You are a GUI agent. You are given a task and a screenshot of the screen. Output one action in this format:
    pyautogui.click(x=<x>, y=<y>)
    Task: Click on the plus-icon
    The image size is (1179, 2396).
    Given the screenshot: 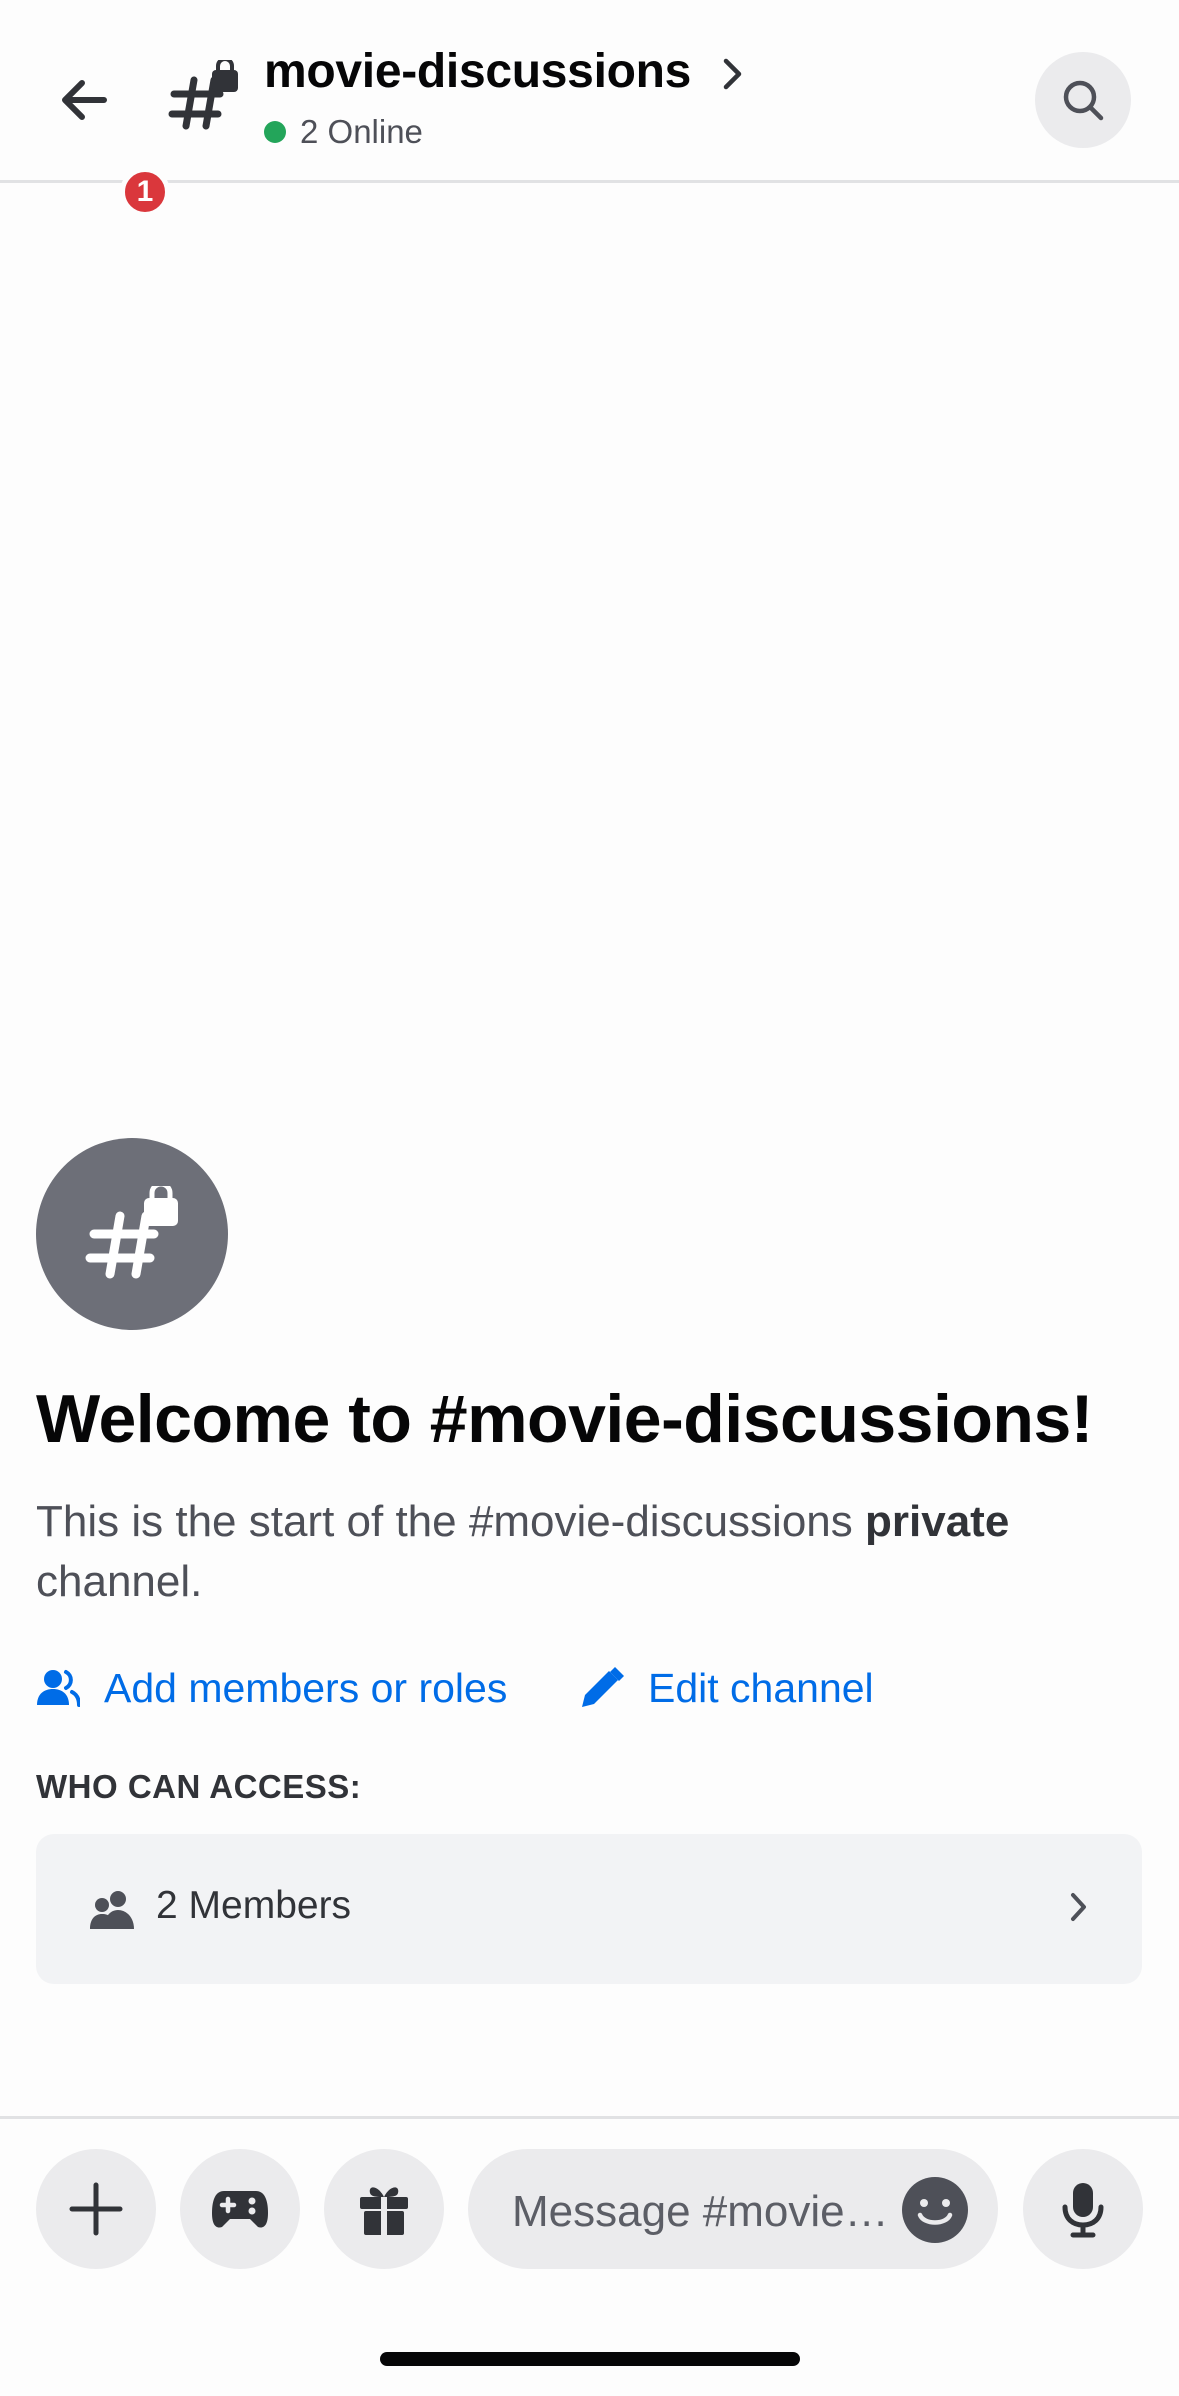 What is the action you would take?
    pyautogui.click(x=96, y=2209)
    